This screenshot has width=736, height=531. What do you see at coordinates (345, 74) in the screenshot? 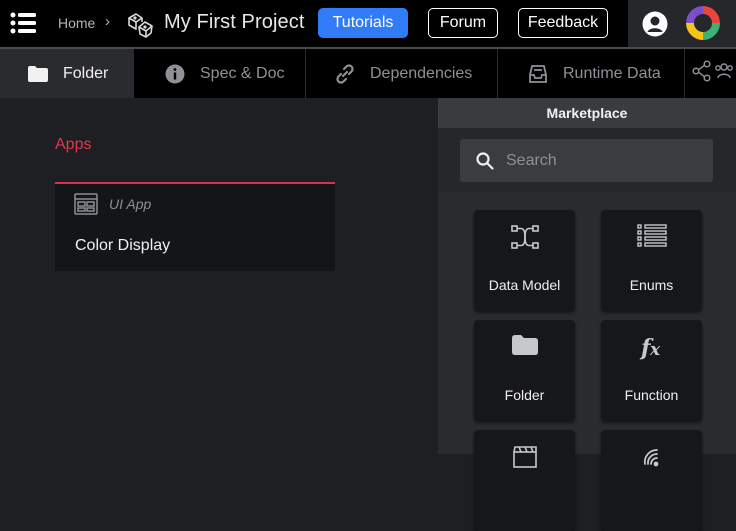
I see `link-icon` at bounding box center [345, 74].